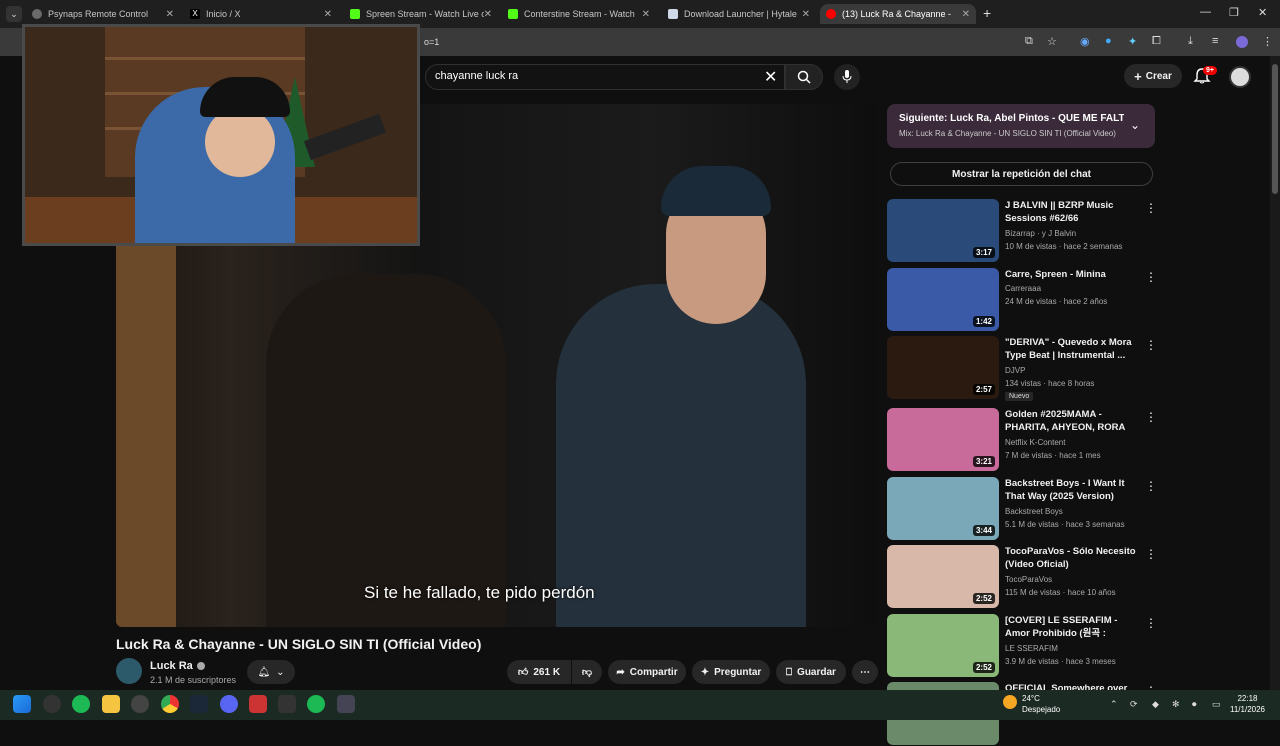 The image size is (1280, 746). I want to click on recommendation-channel: TocoParaVos, so click(1028, 579).